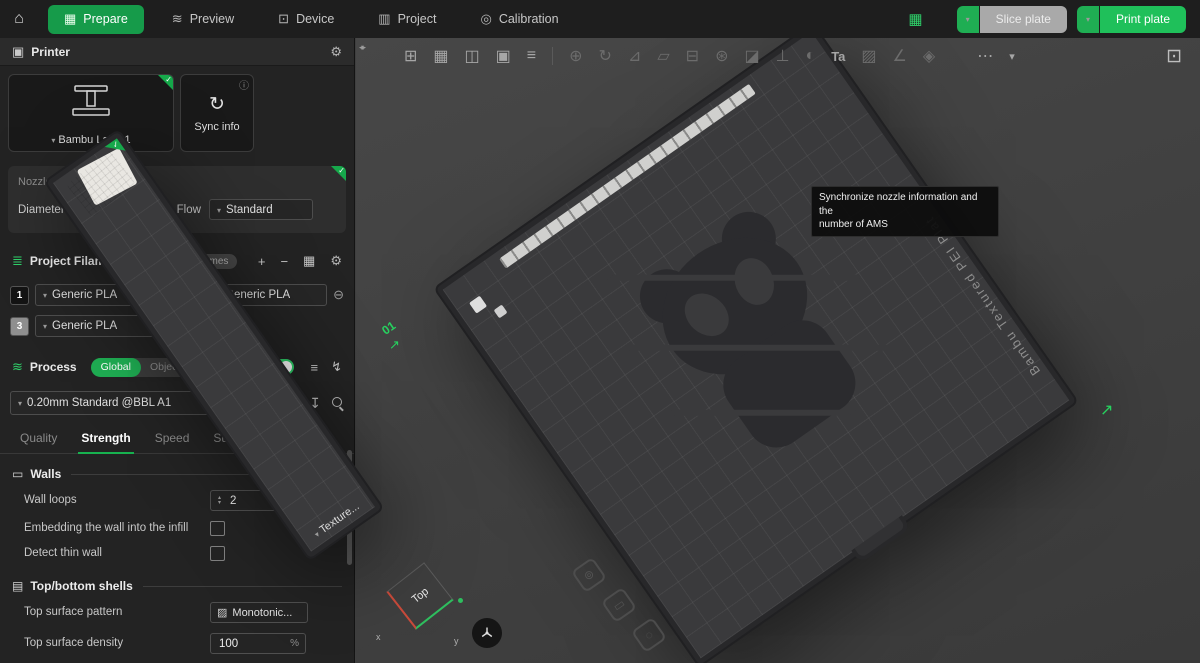 The width and height of the screenshot is (1200, 663). I want to click on printer-settings-gear-icon: ⚙, so click(336, 52).